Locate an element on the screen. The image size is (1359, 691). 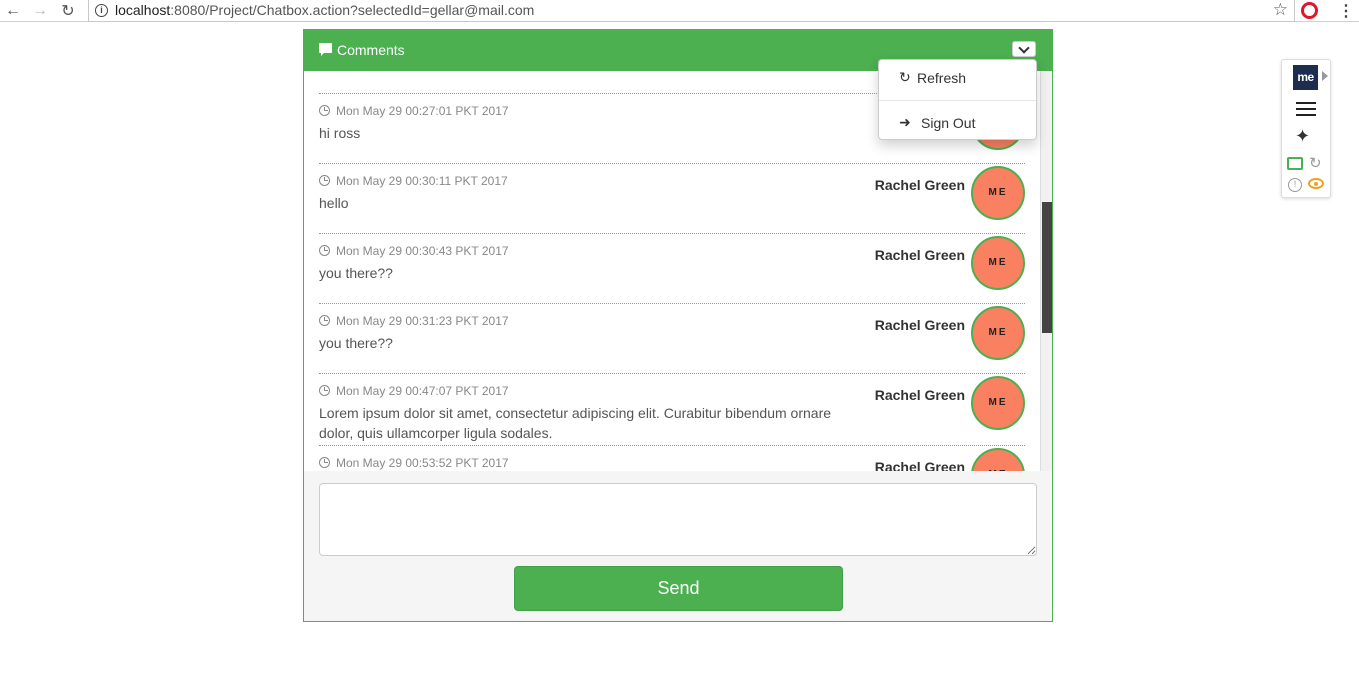
url-host: localhost is located at coordinates (143, 10).